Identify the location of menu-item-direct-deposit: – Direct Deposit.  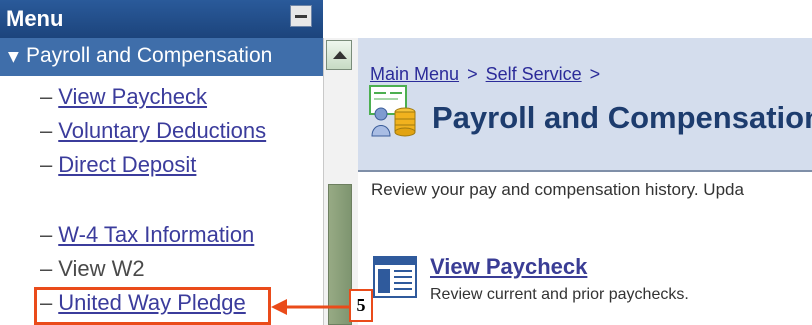
(118, 165).